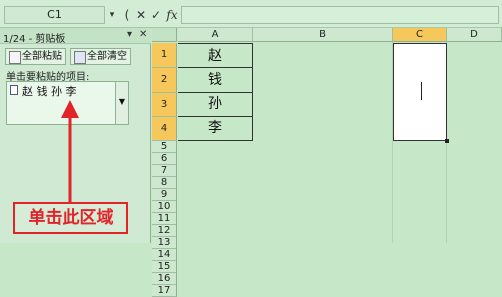 This screenshot has height=297, width=502. I want to click on row-header-17: 17, so click(164, 291).